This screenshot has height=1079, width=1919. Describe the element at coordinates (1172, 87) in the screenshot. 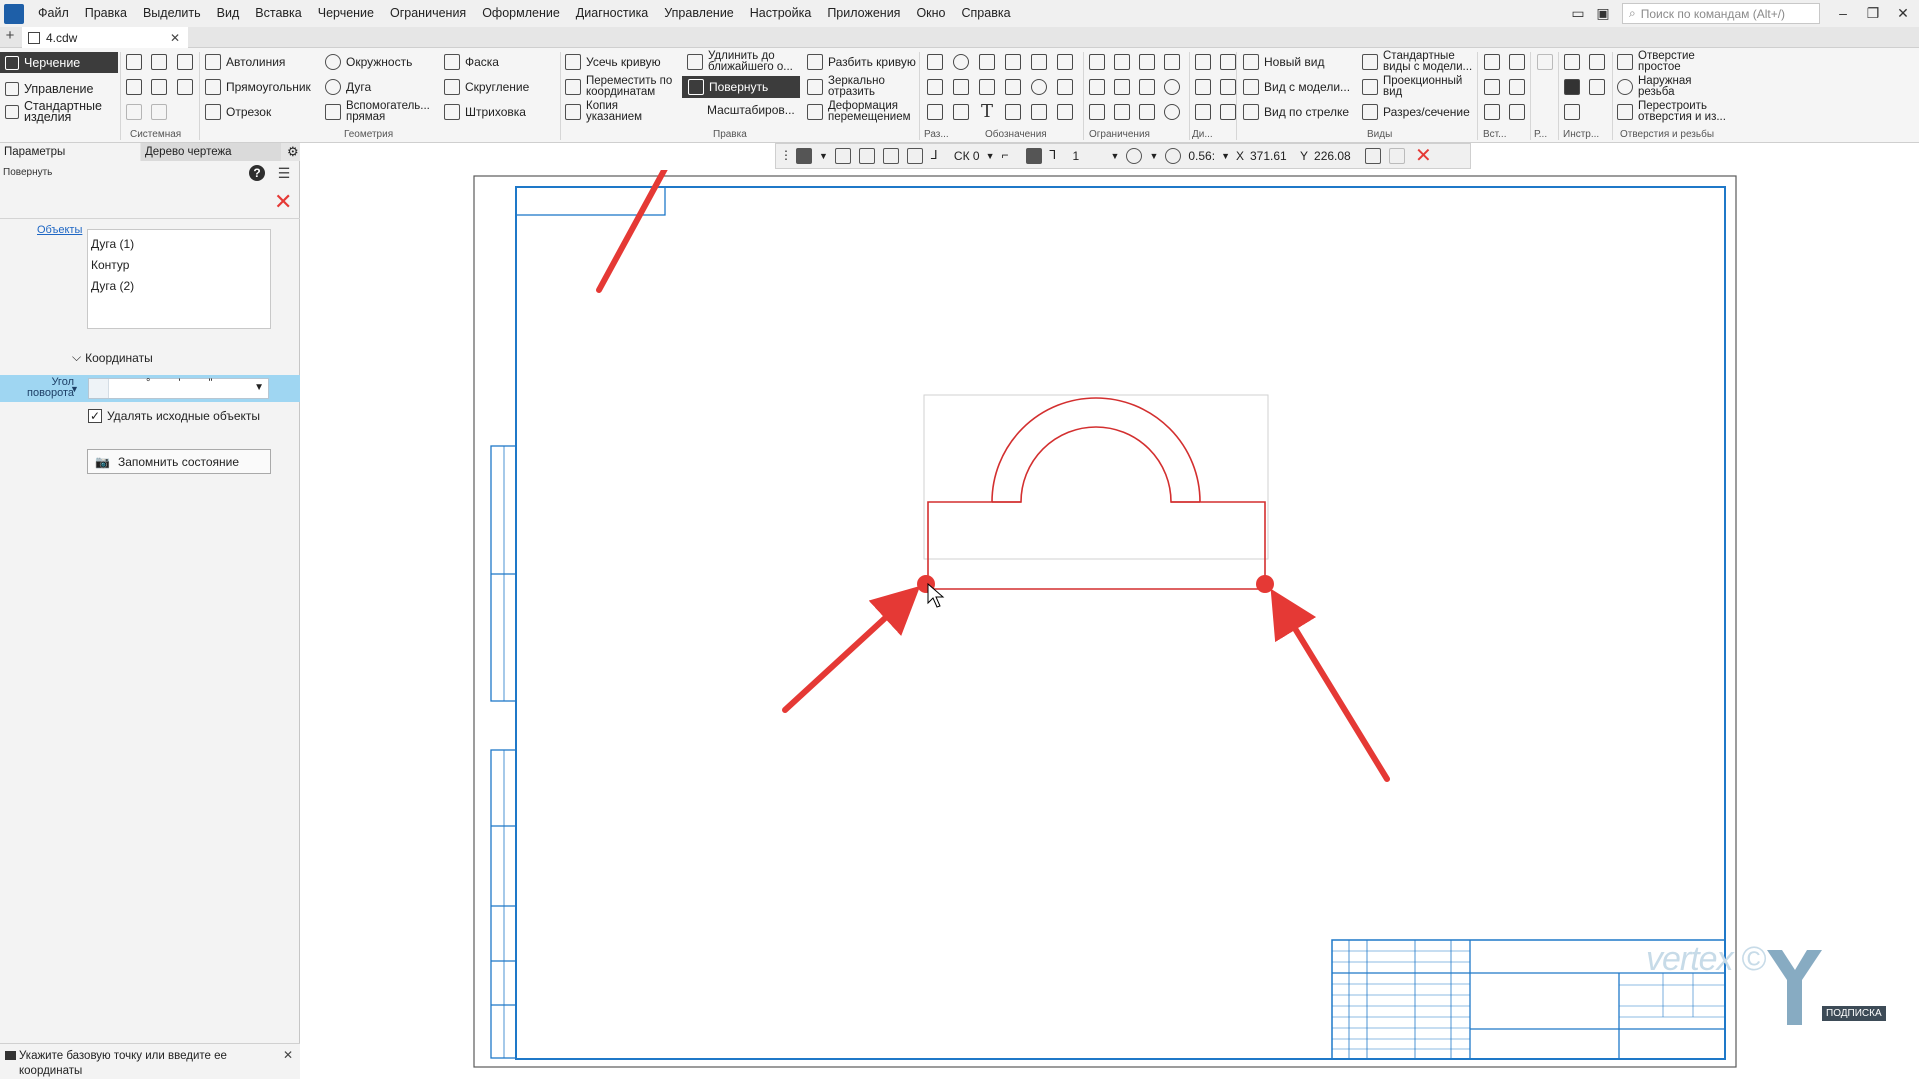

I see `concentric-icon` at that location.